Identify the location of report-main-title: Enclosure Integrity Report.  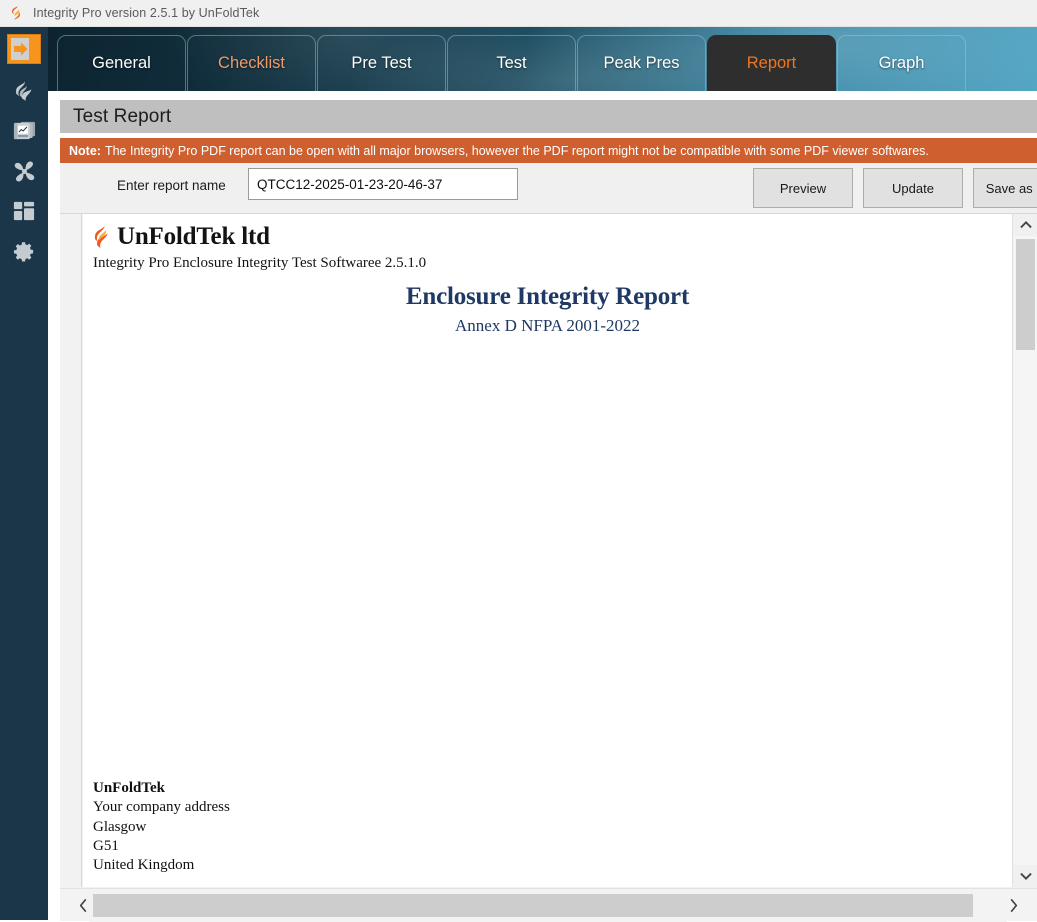
(547, 296).